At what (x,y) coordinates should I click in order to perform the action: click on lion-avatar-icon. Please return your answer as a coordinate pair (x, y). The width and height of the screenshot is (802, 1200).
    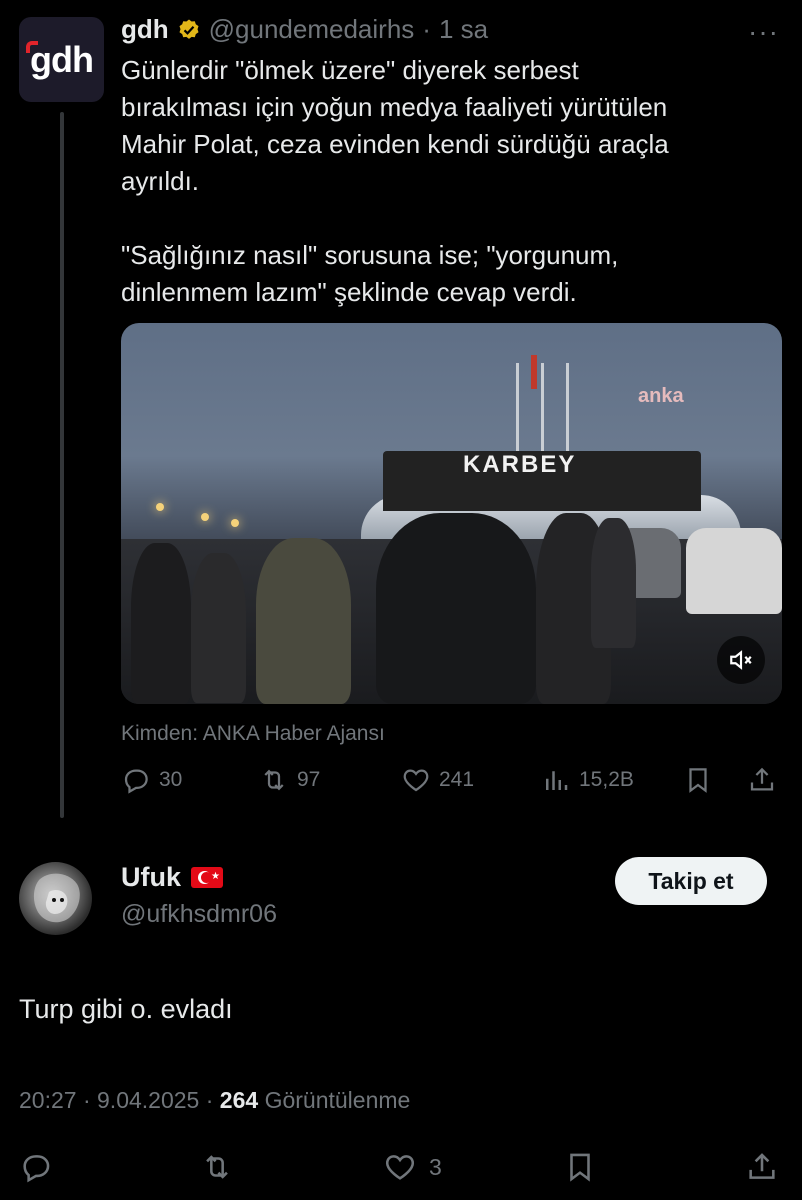
    Looking at the image, I should click on (56, 898).